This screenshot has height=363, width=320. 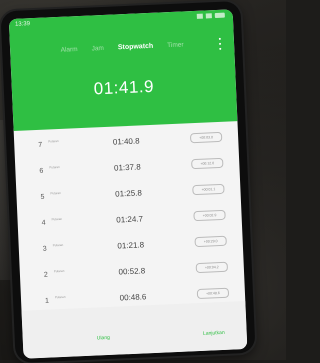 What do you see at coordinates (134, 329) in the screenshot?
I see `bottom-controls: Ulang Lanjutkan` at bounding box center [134, 329].